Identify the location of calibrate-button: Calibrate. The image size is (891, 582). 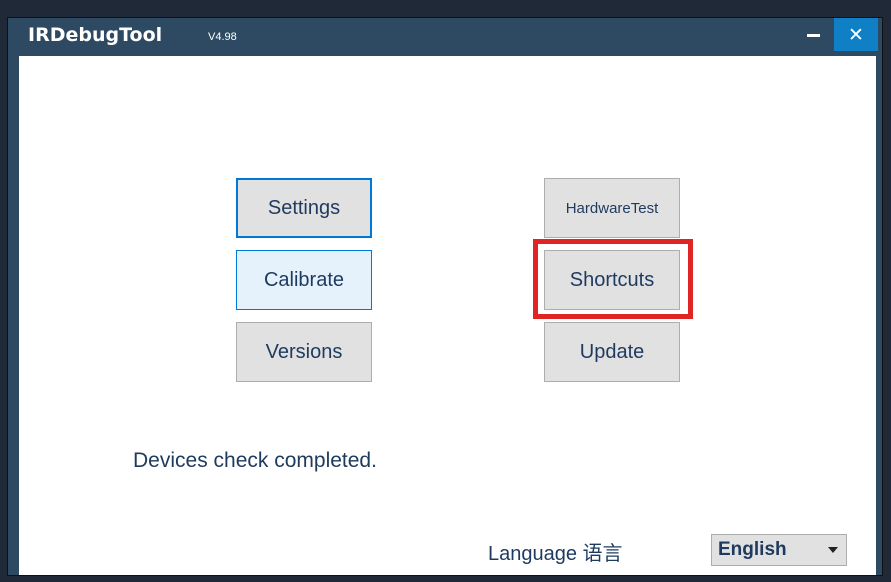
(304, 280).